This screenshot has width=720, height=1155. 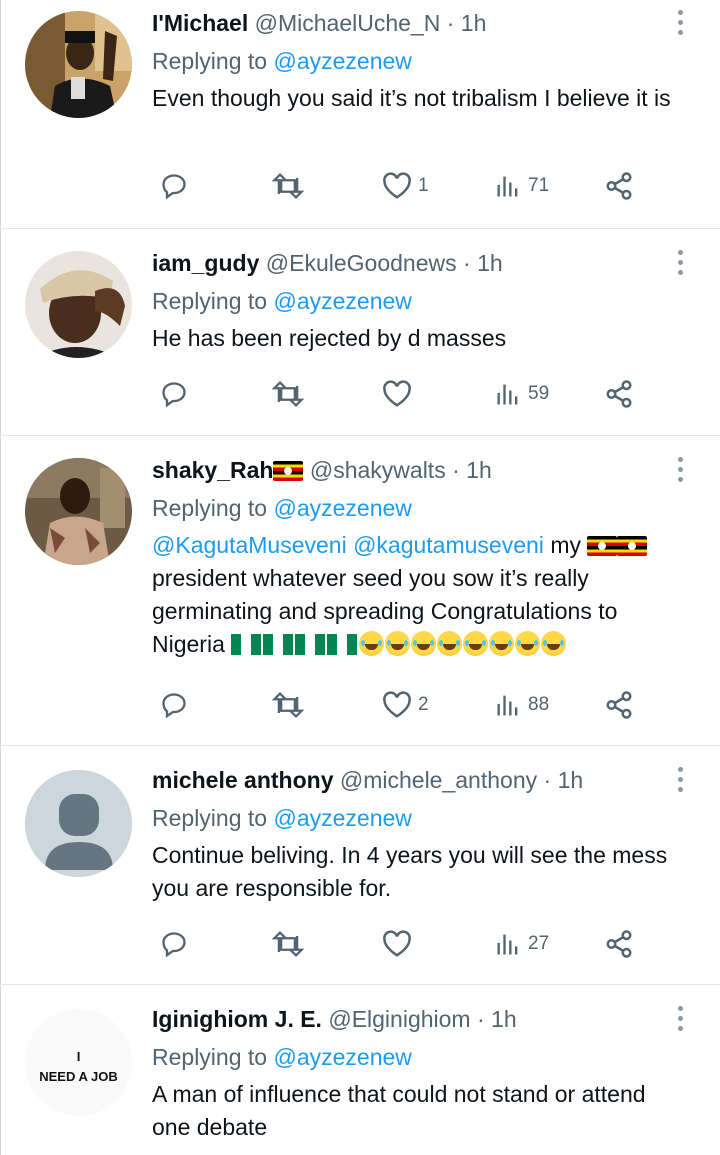 What do you see at coordinates (521, 944) in the screenshot?
I see `views-button: 27` at bounding box center [521, 944].